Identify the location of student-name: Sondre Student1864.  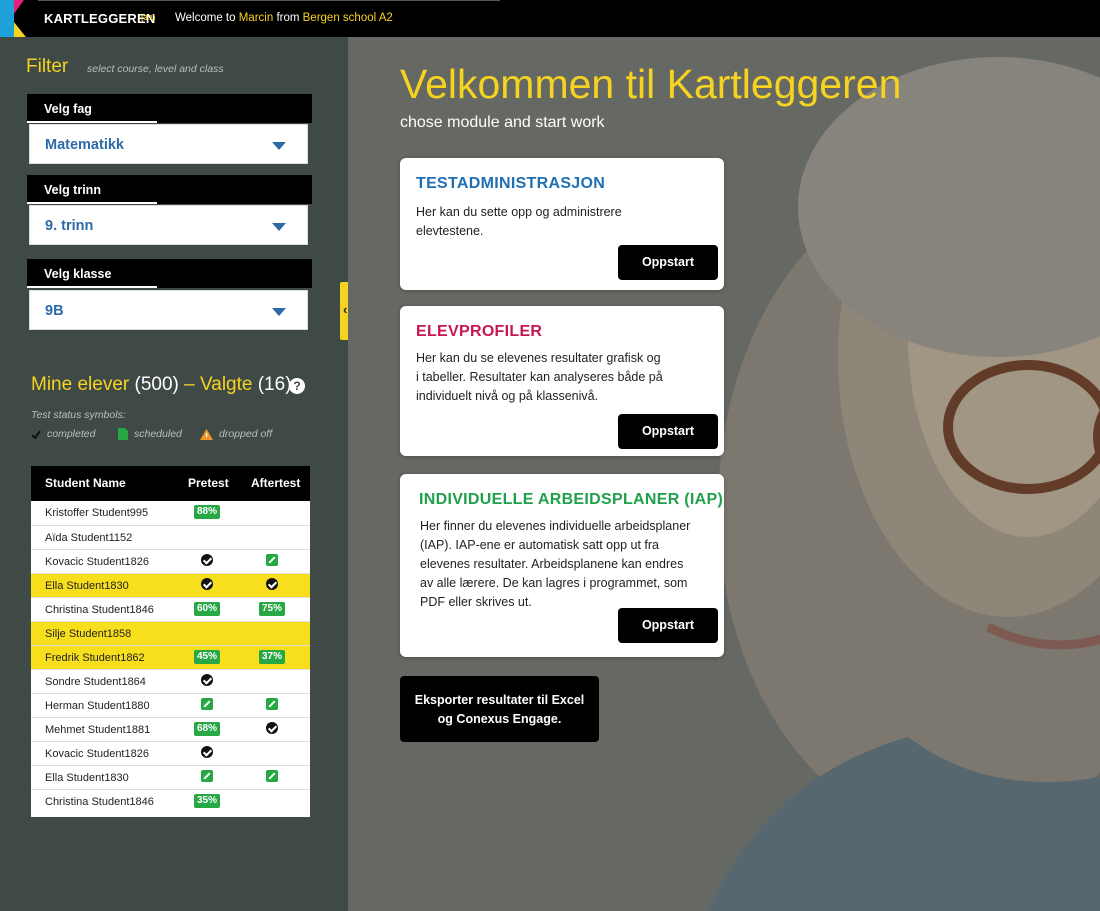
(95, 682).